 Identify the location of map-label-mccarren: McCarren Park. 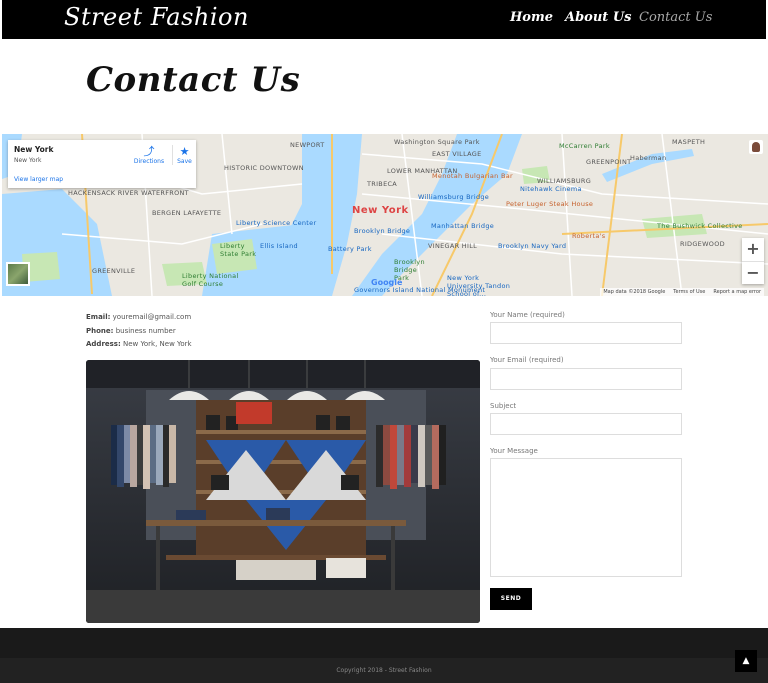
(584, 146).